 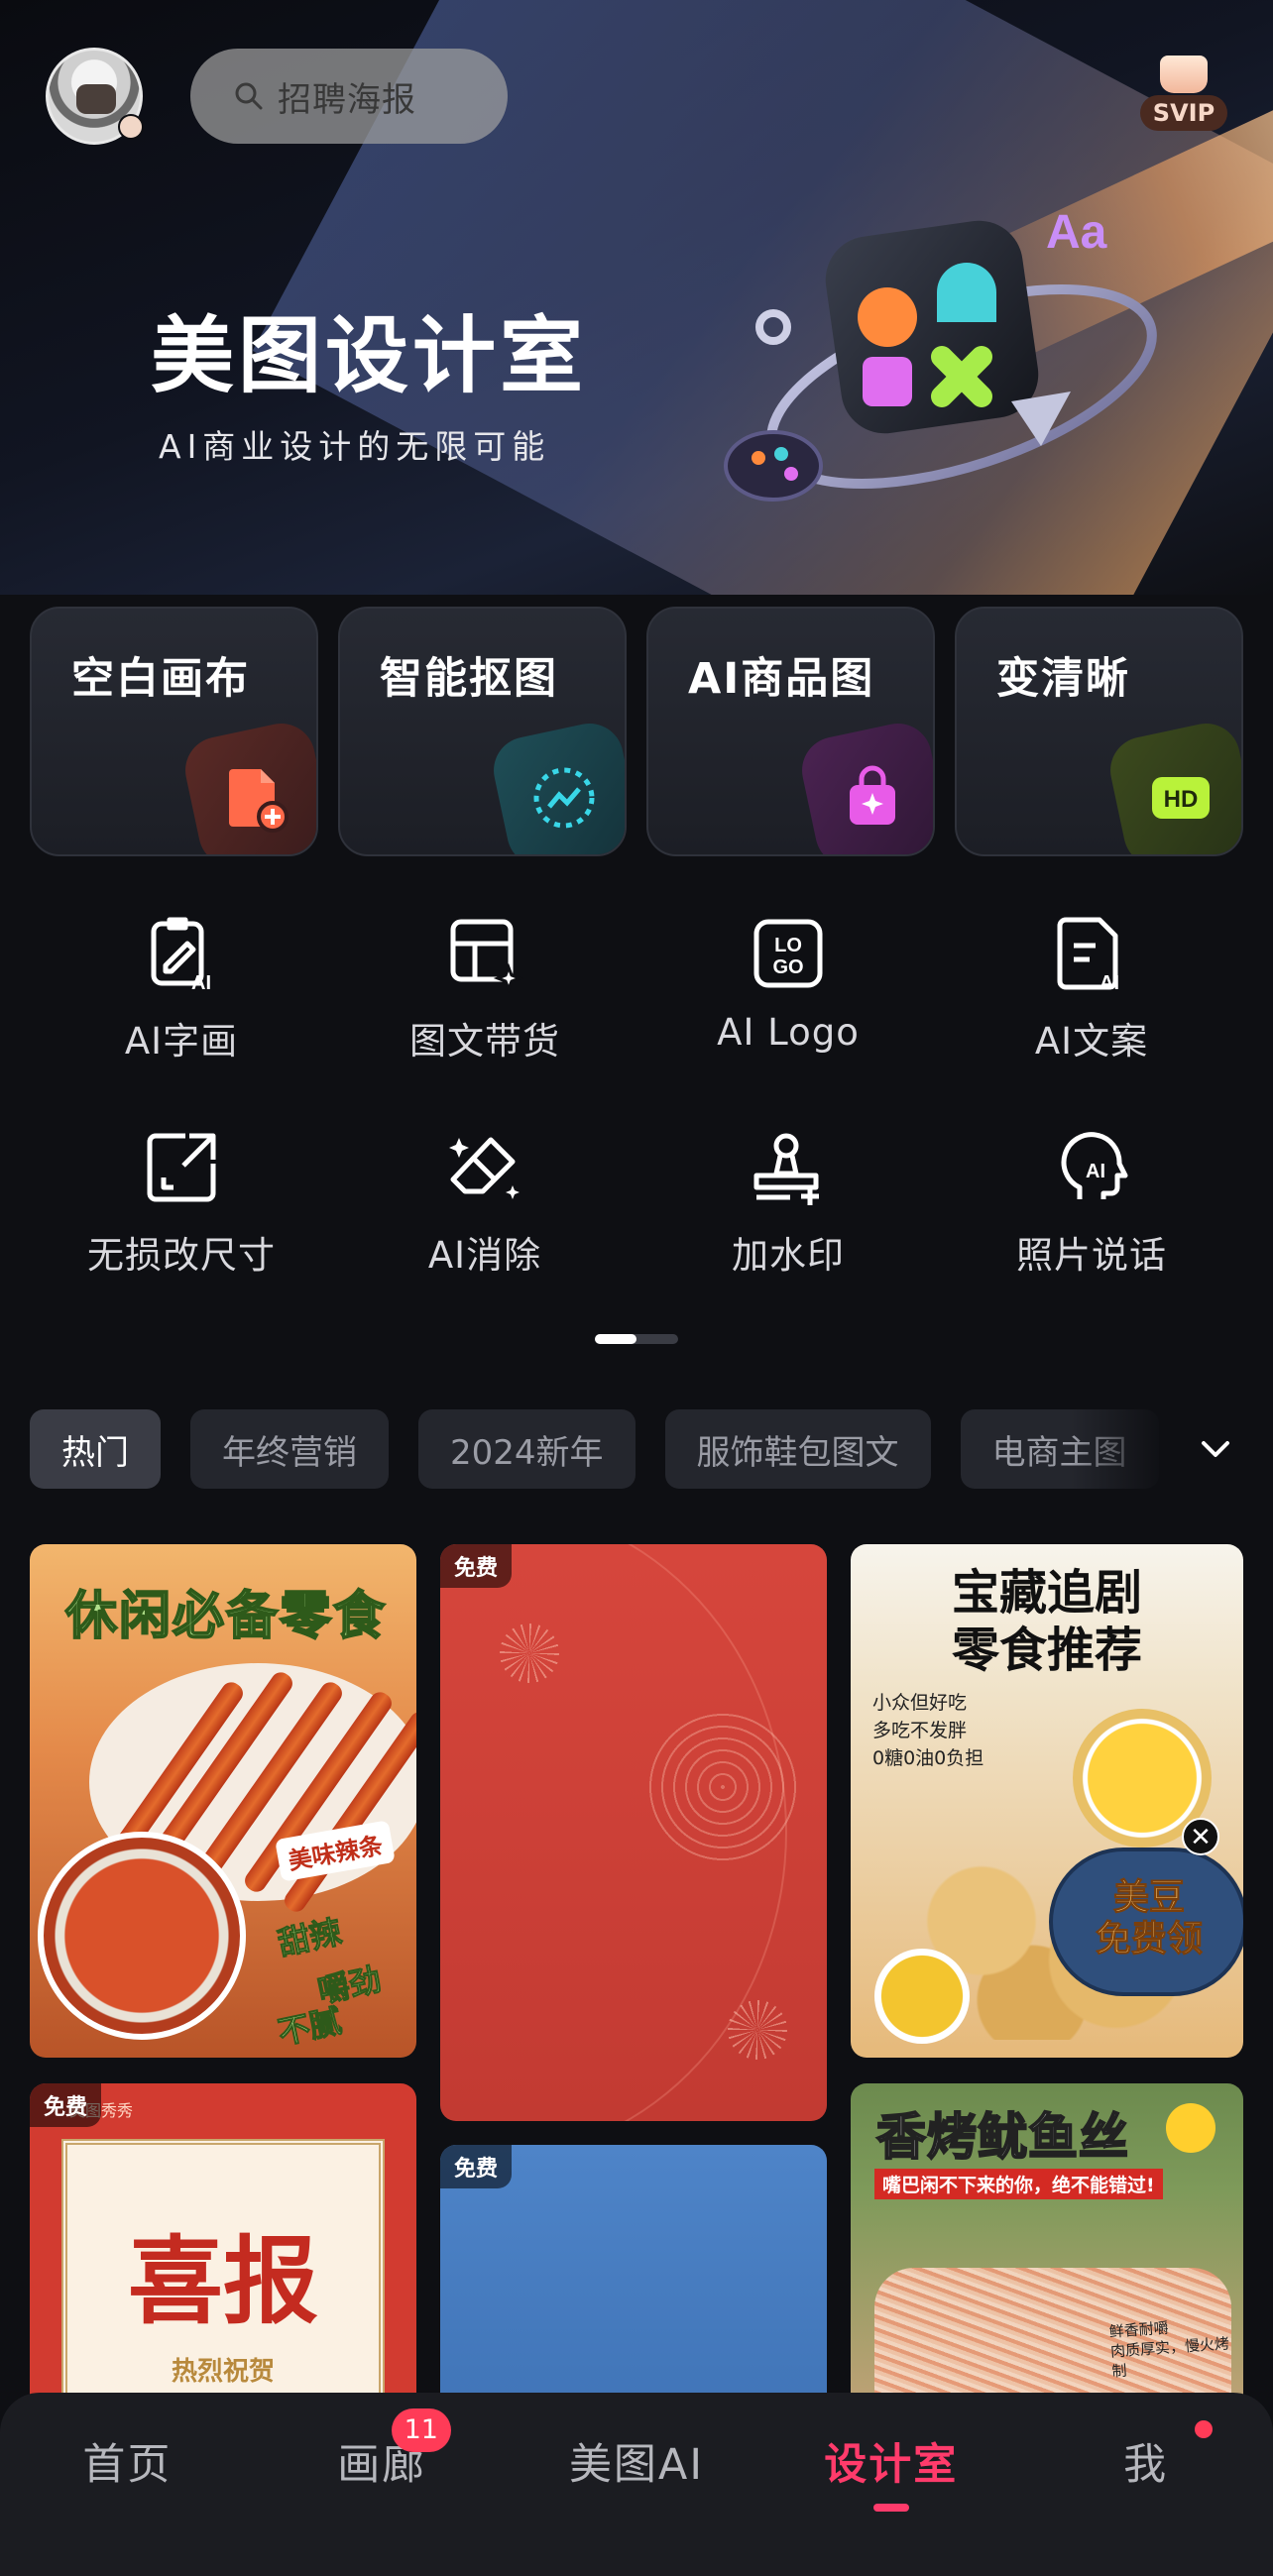 I want to click on chips-fade, so click(x=1130, y=1447).